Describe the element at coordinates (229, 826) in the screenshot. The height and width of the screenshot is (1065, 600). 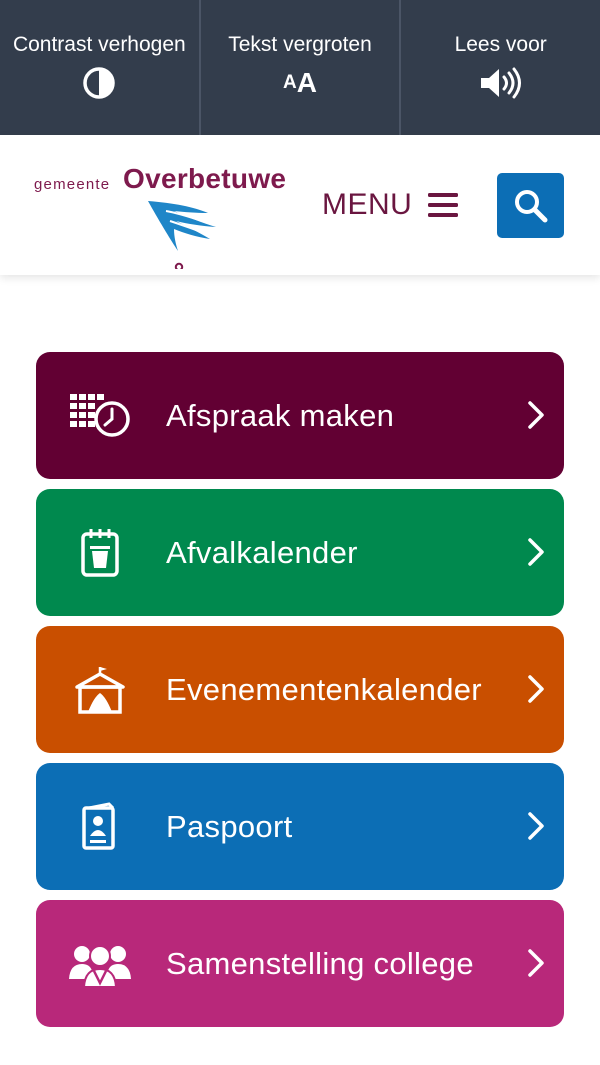
I see `tile-label: Paspoort` at that location.